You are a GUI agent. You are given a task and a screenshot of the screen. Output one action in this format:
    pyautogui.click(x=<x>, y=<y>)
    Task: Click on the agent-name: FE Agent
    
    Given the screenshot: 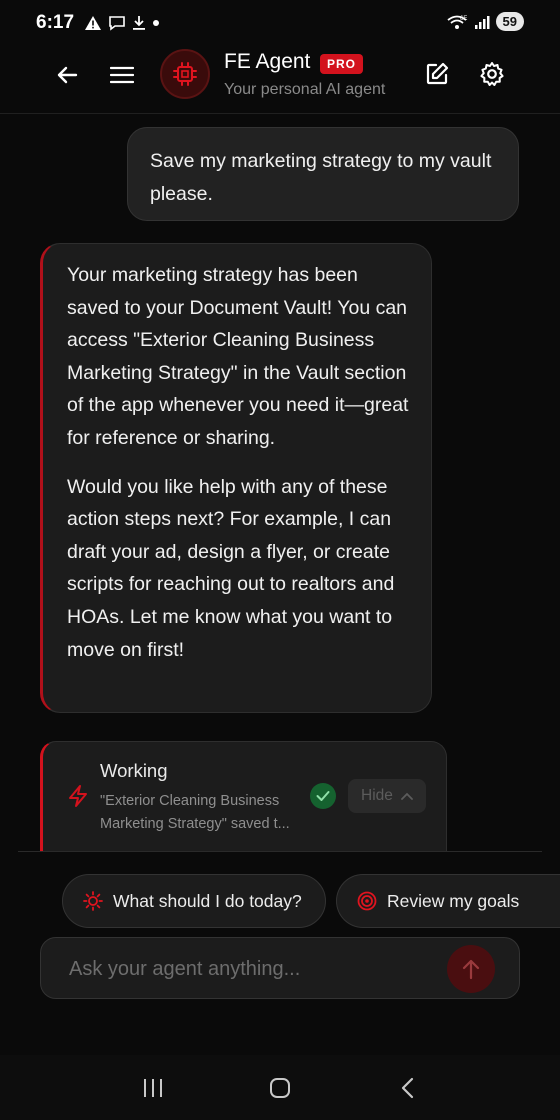 What is the action you would take?
    pyautogui.click(x=267, y=61)
    